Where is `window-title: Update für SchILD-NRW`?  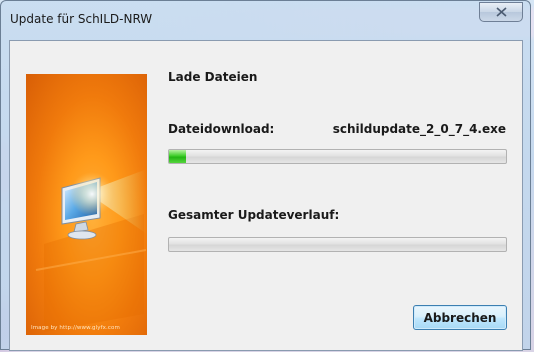 window-title: Update für SchILD-NRW is located at coordinates (81, 19).